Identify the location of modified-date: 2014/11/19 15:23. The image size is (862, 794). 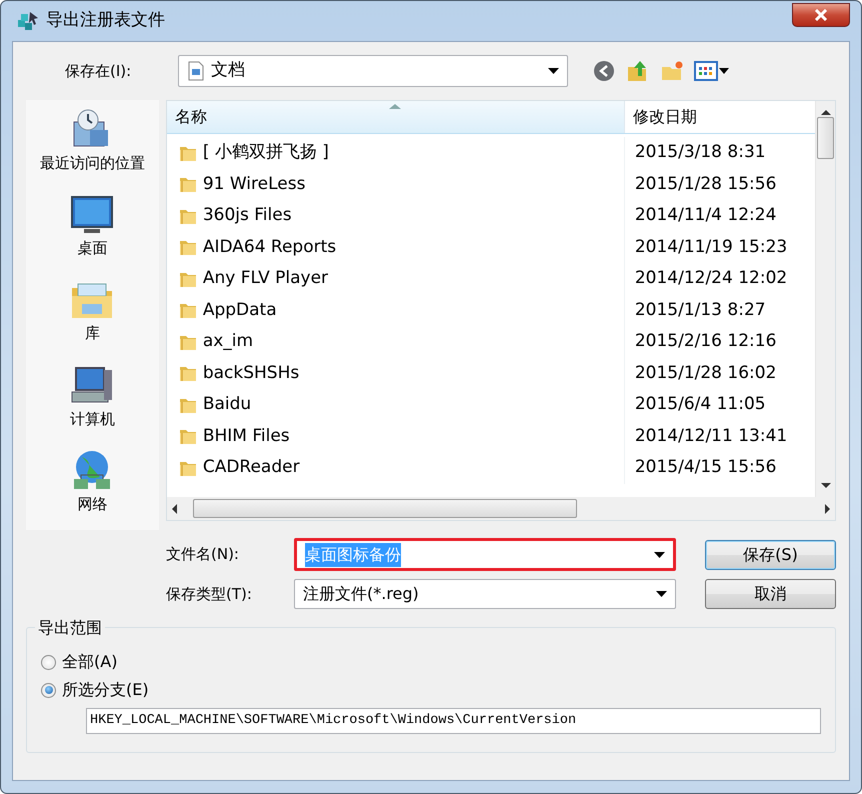
(711, 247).